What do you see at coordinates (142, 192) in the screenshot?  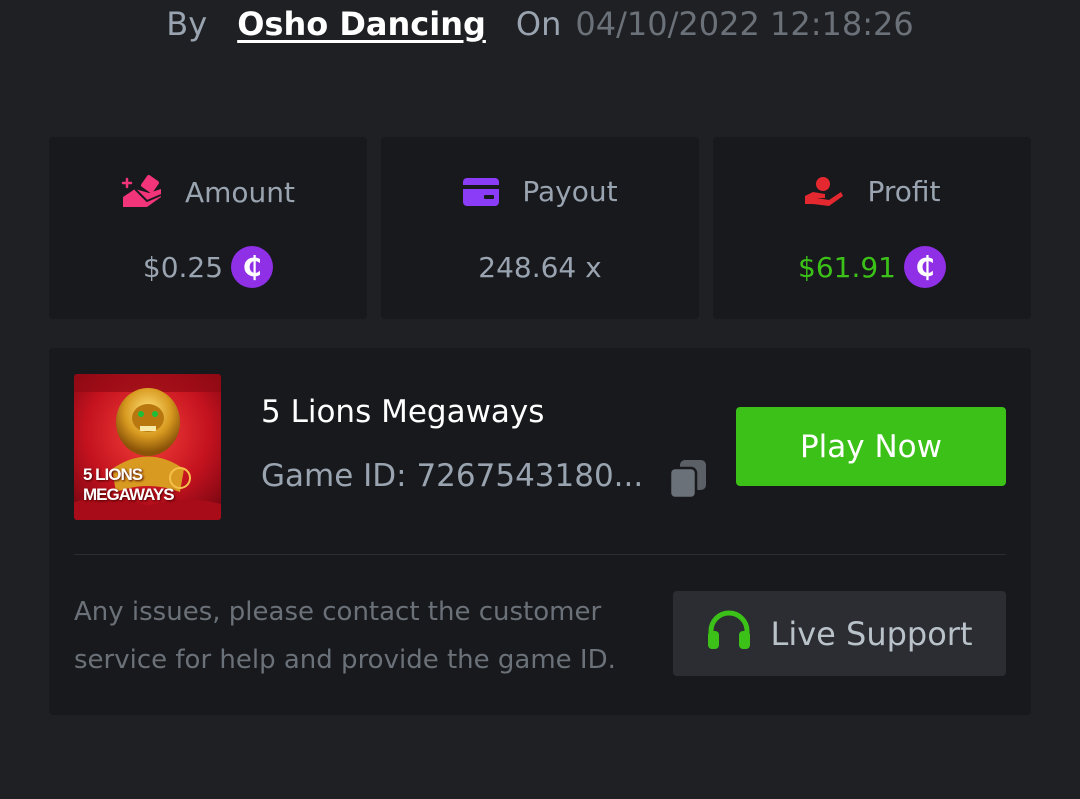 I see `bet-chips-icon` at bounding box center [142, 192].